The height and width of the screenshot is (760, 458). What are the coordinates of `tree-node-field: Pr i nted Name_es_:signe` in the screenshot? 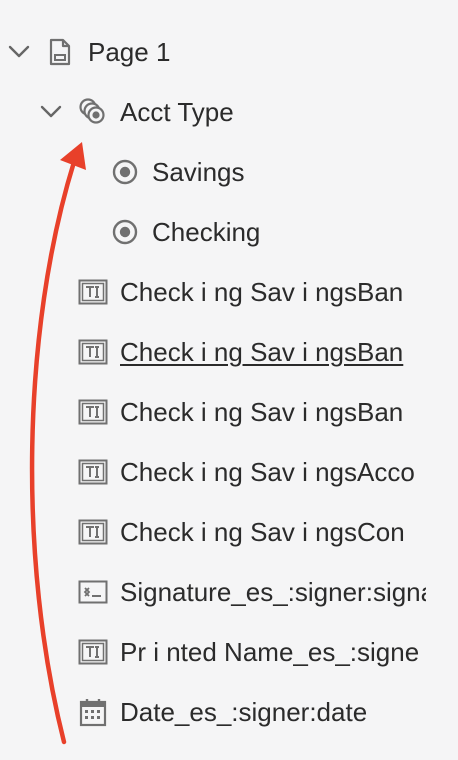 It's located at (229, 652).